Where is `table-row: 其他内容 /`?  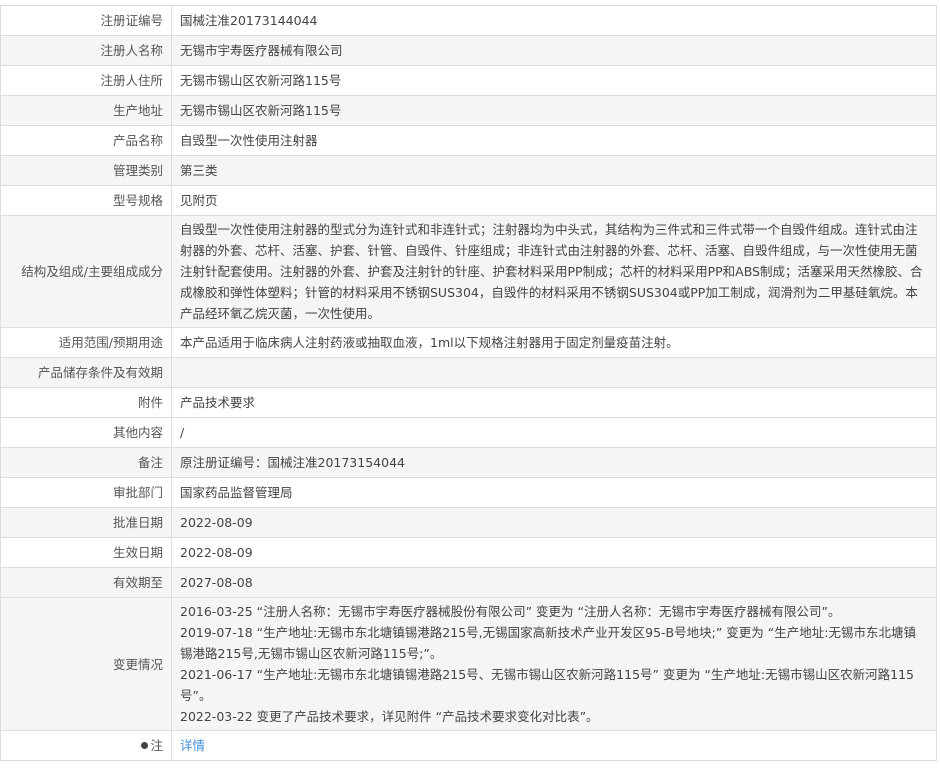 table-row: 其他内容 / is located at coordinates (468, 432).